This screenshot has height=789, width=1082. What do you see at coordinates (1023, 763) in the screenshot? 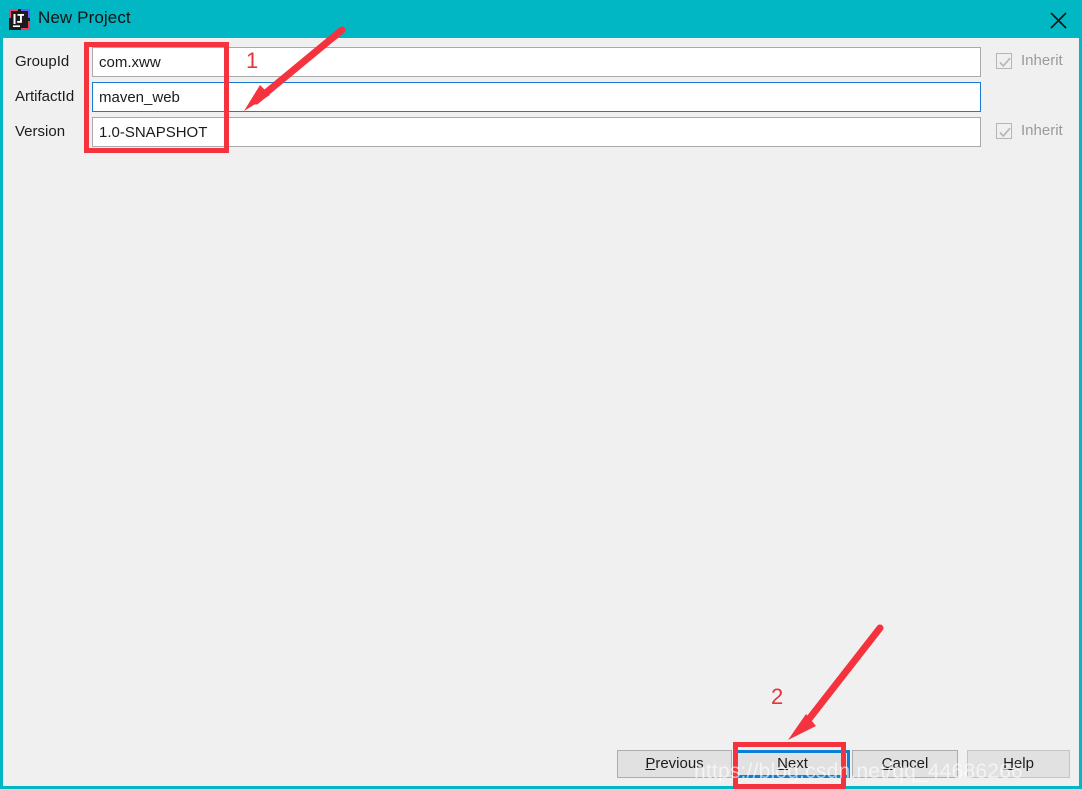
I see `help-label-rest: elp` at bounding box center [1023, 763].